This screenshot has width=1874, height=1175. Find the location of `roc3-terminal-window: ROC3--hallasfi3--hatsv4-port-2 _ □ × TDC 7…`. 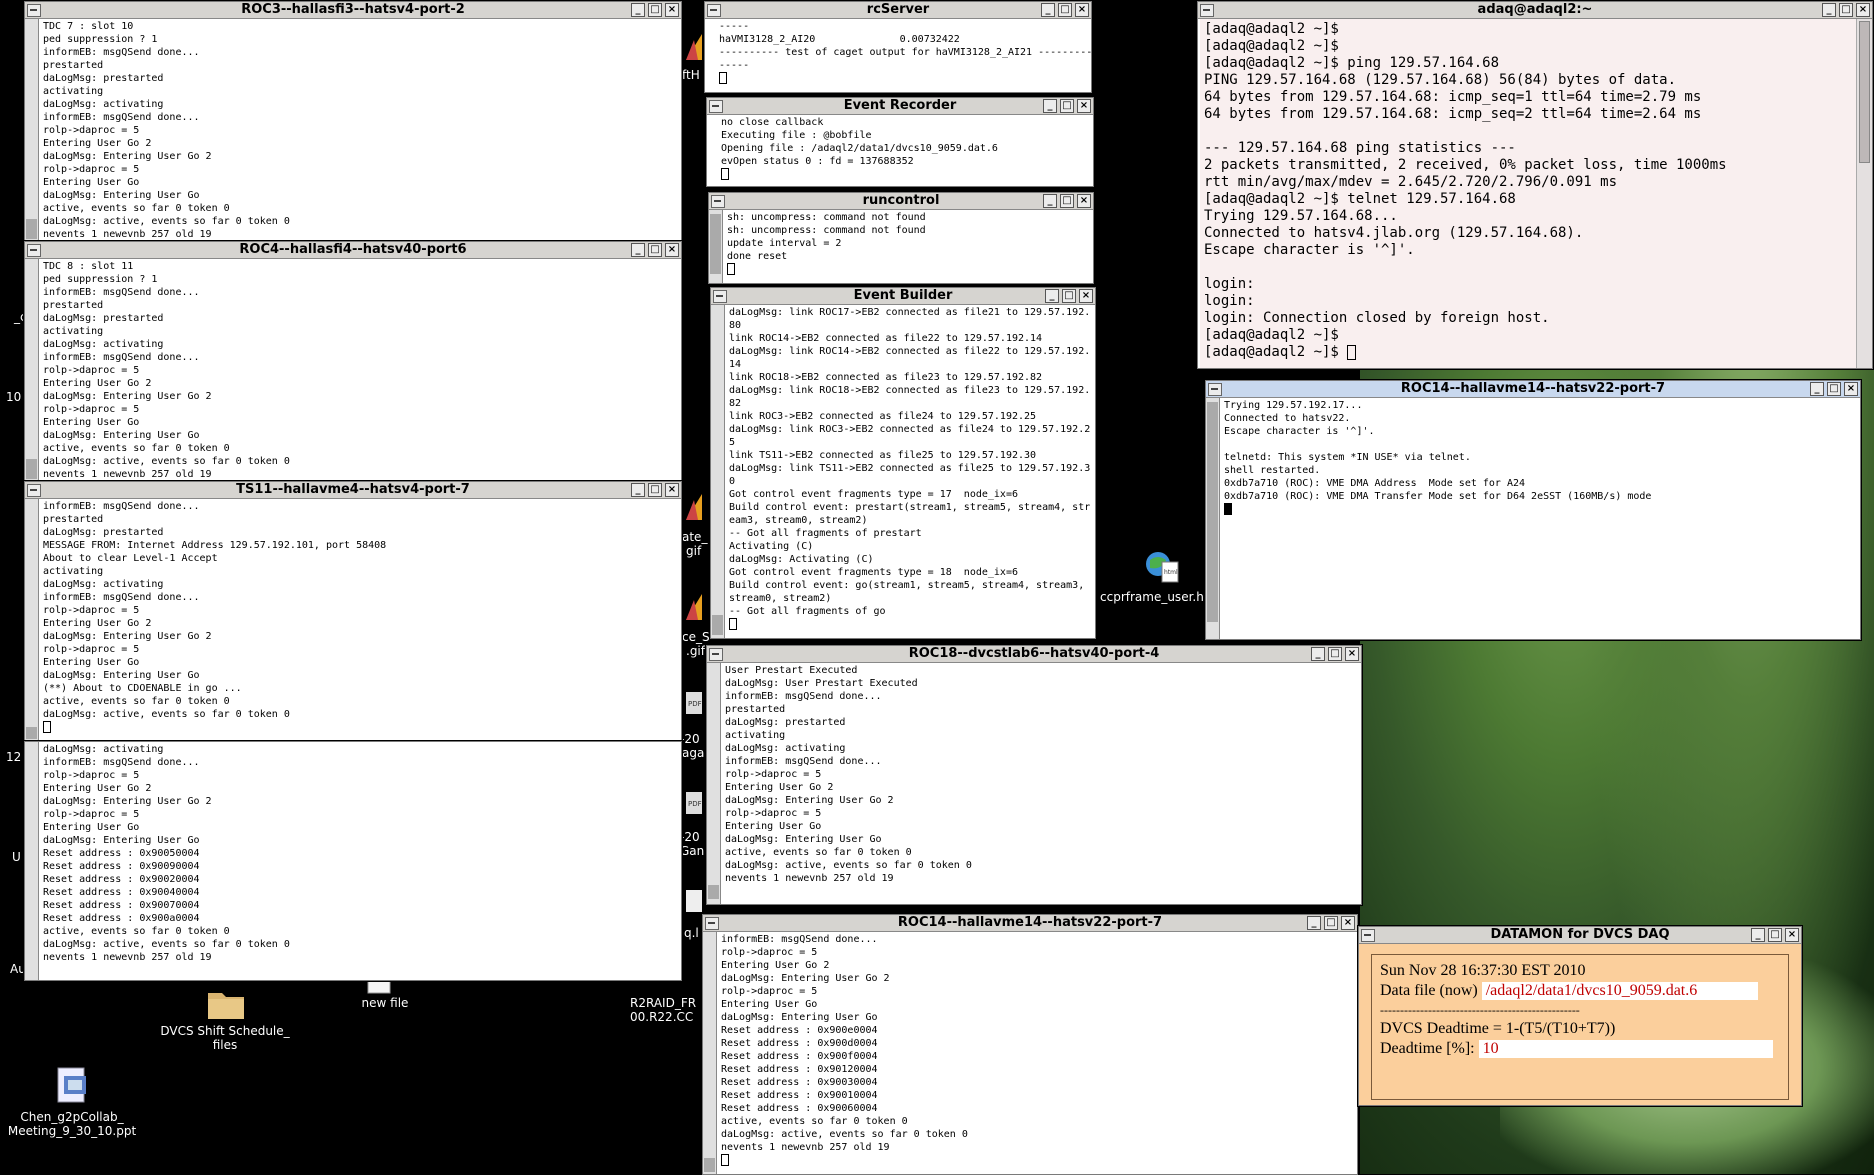

roc3-terminal-window: ROC3--hallasfi3--hatsv4-port-2 _ □ × TDC 7… is located at coordinates (353, 122).